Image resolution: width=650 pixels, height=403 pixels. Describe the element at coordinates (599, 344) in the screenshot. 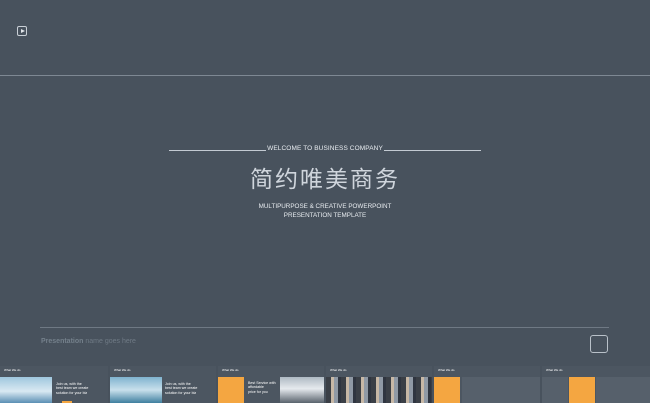

I see `fullscreen-button` at that location.